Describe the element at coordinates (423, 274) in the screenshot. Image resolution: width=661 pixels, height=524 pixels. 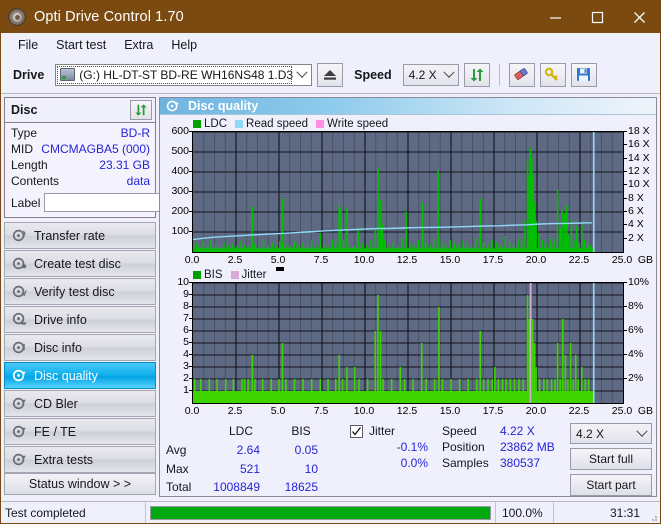
I see `chart-legend-bottom: BIS Jitter` at that location.